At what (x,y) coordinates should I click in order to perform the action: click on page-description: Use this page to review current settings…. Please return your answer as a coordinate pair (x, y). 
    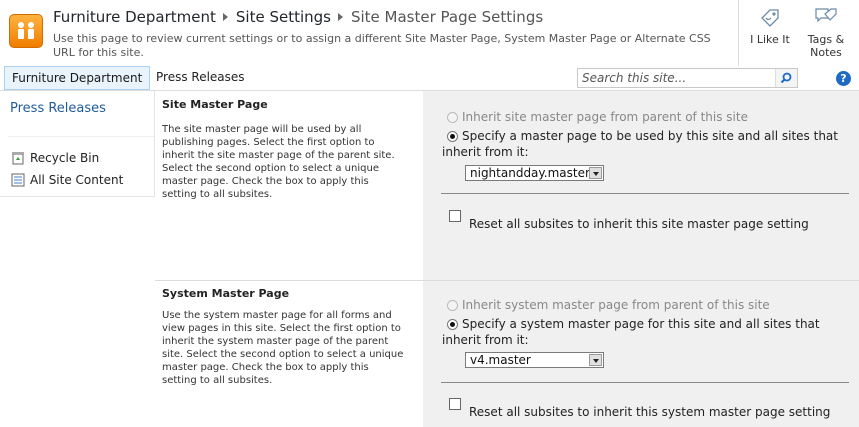
    Looking at the image, I should click on (382, 45).